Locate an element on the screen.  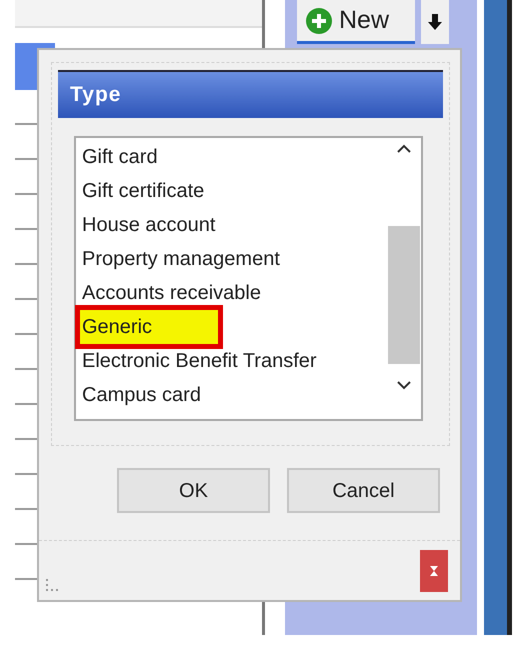
list-item: Generic is located at coordinates (149, 327).